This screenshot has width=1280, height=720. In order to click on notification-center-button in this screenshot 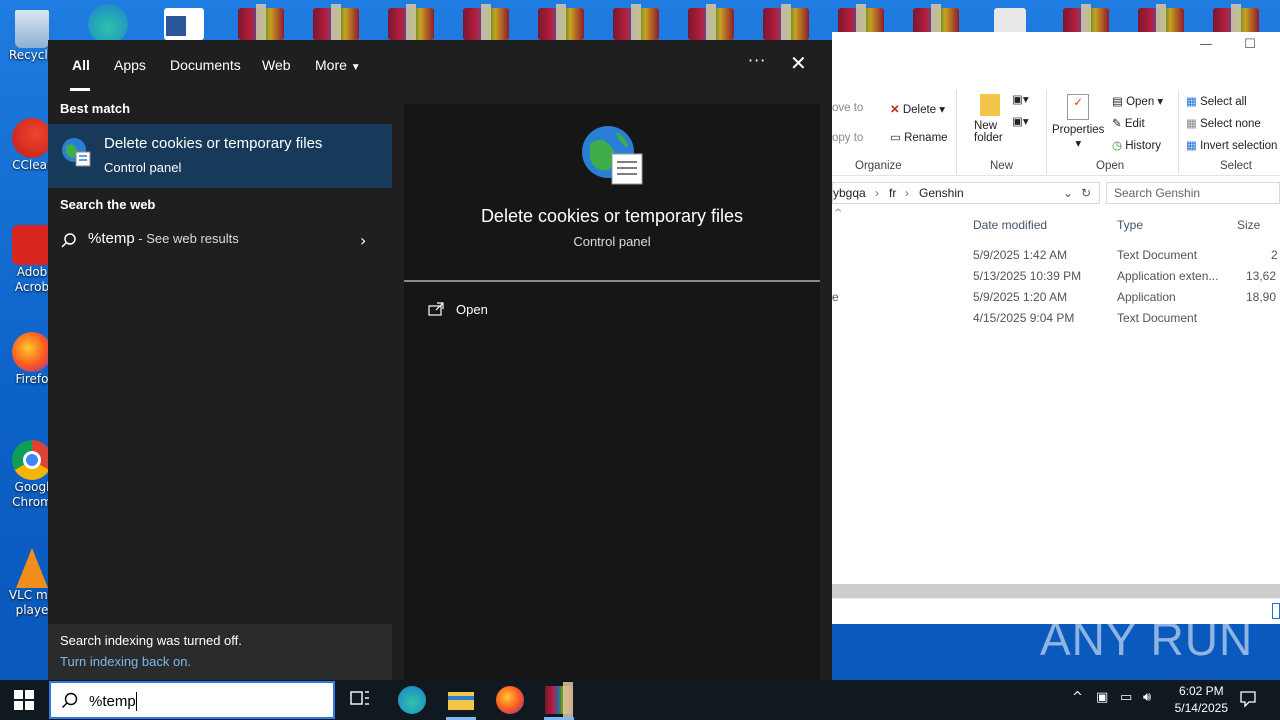, I will do `click(1248, 700)`.